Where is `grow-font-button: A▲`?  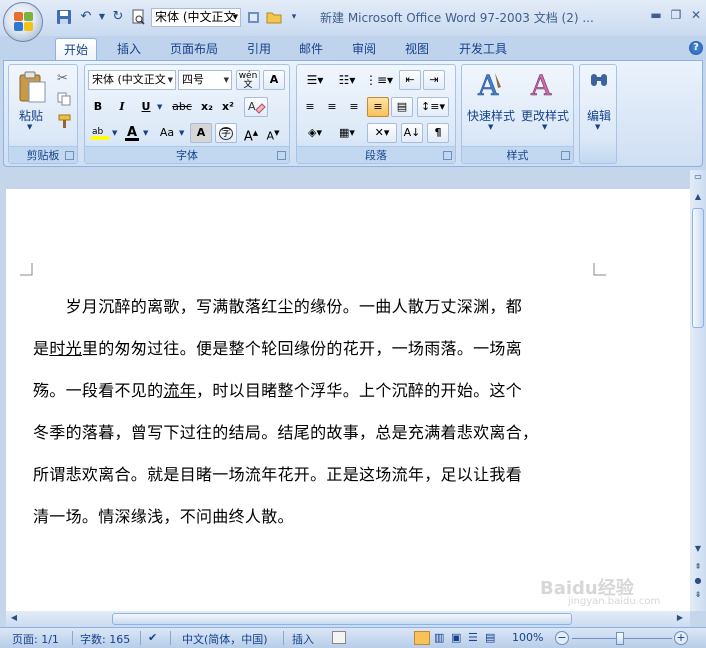 grow-font-button: A▲ is located at coordinates (251, 133).